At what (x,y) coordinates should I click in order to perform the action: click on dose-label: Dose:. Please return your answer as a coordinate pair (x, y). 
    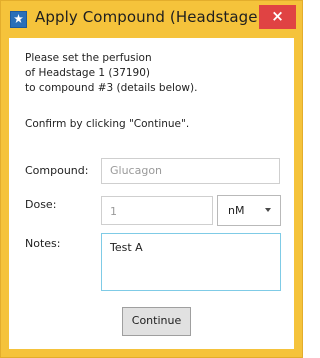
    Looking at the image, I should click on (41, 204).